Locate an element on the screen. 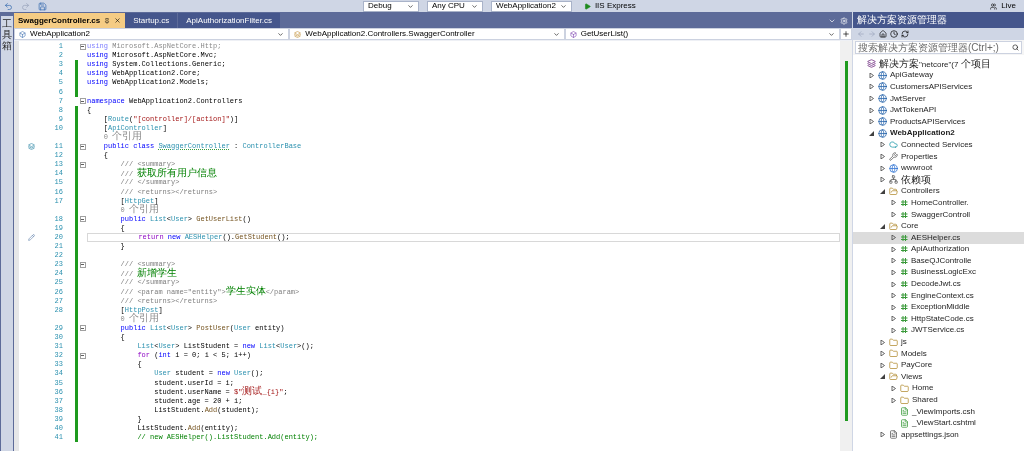 This screenshot has width=1024, height=451. tree-item: EngineContext.cs is located at coordinates (938, 295).